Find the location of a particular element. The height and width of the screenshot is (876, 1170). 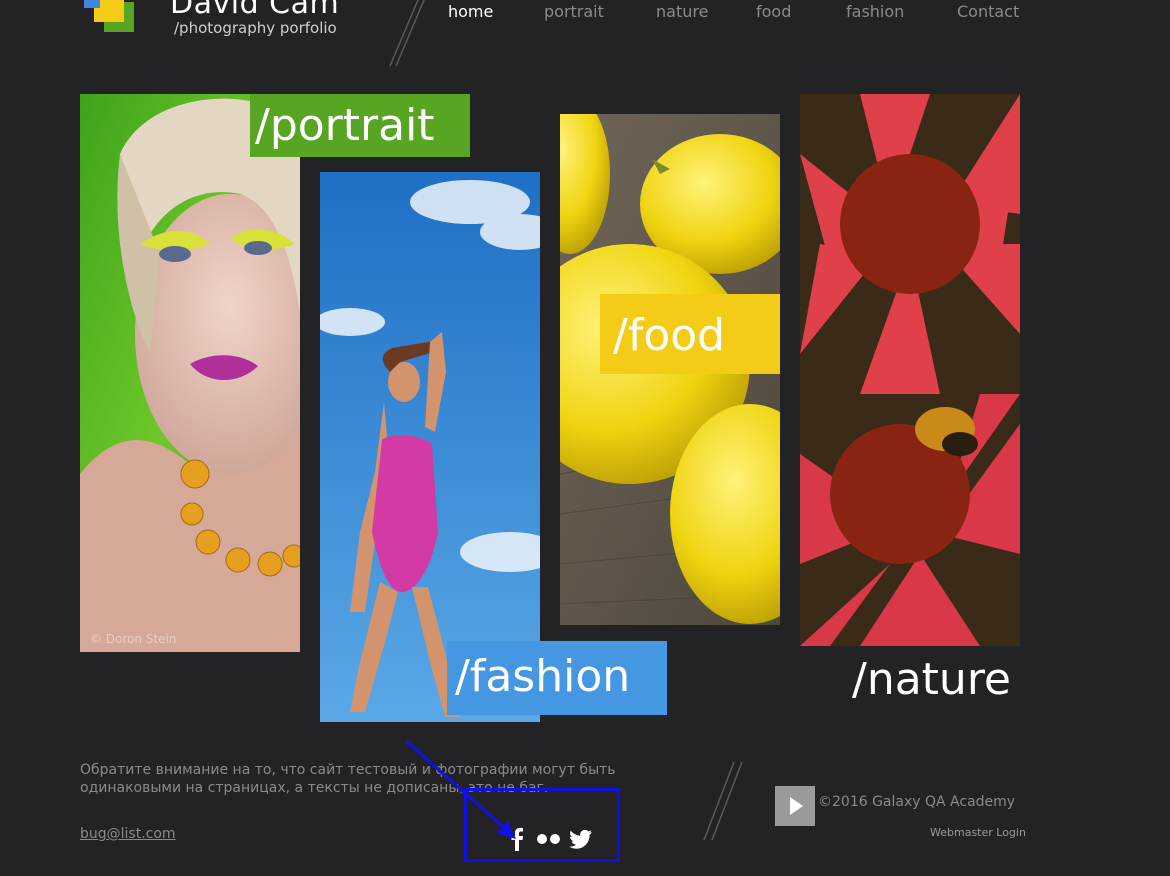

play-button is located at coordinates (795, 806).